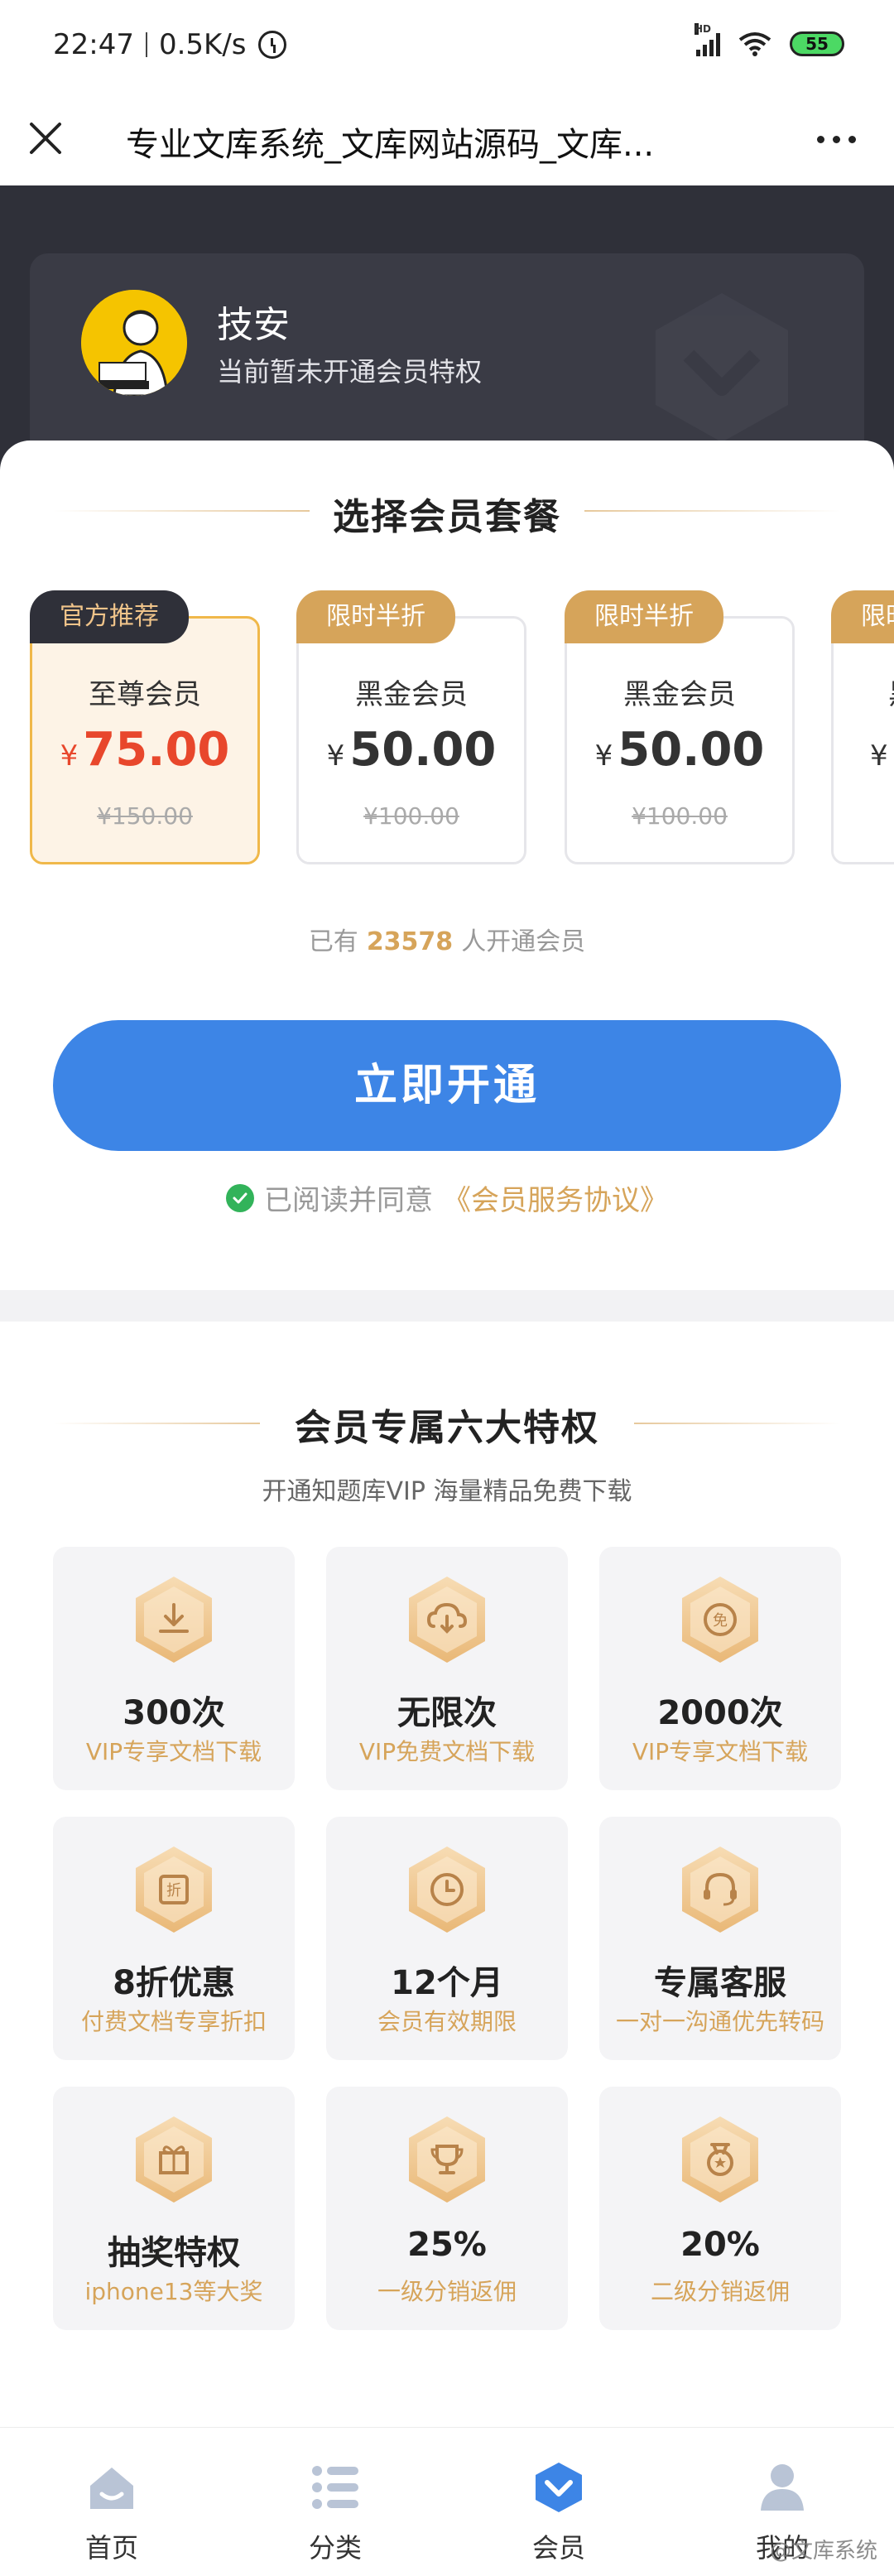 The image size is (894, 2576). I want to click on plan-card-black-gold-2: 限时半折 黑金会员 ¥50.00 ¥100.00, so click(680, 727).